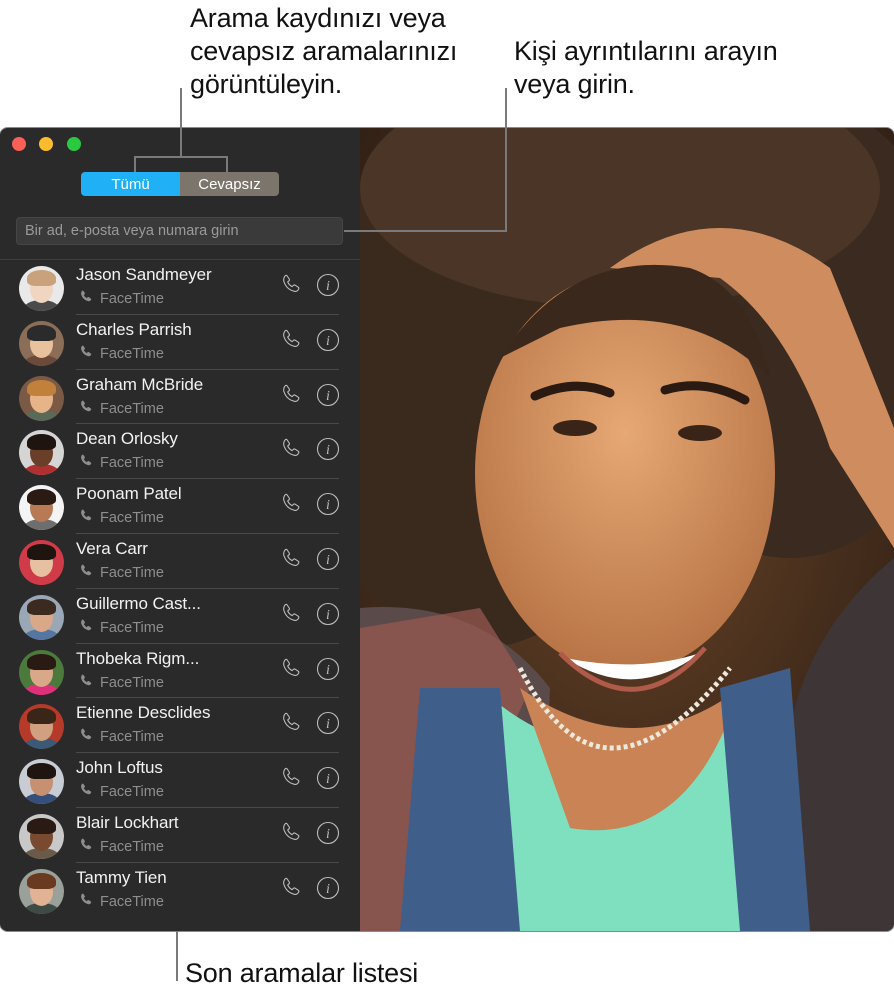 The width and height of the screenshot is (894, 998). I want to click on recent-call-row: Dean Orlosky FaceTime i, so click(180, 452).